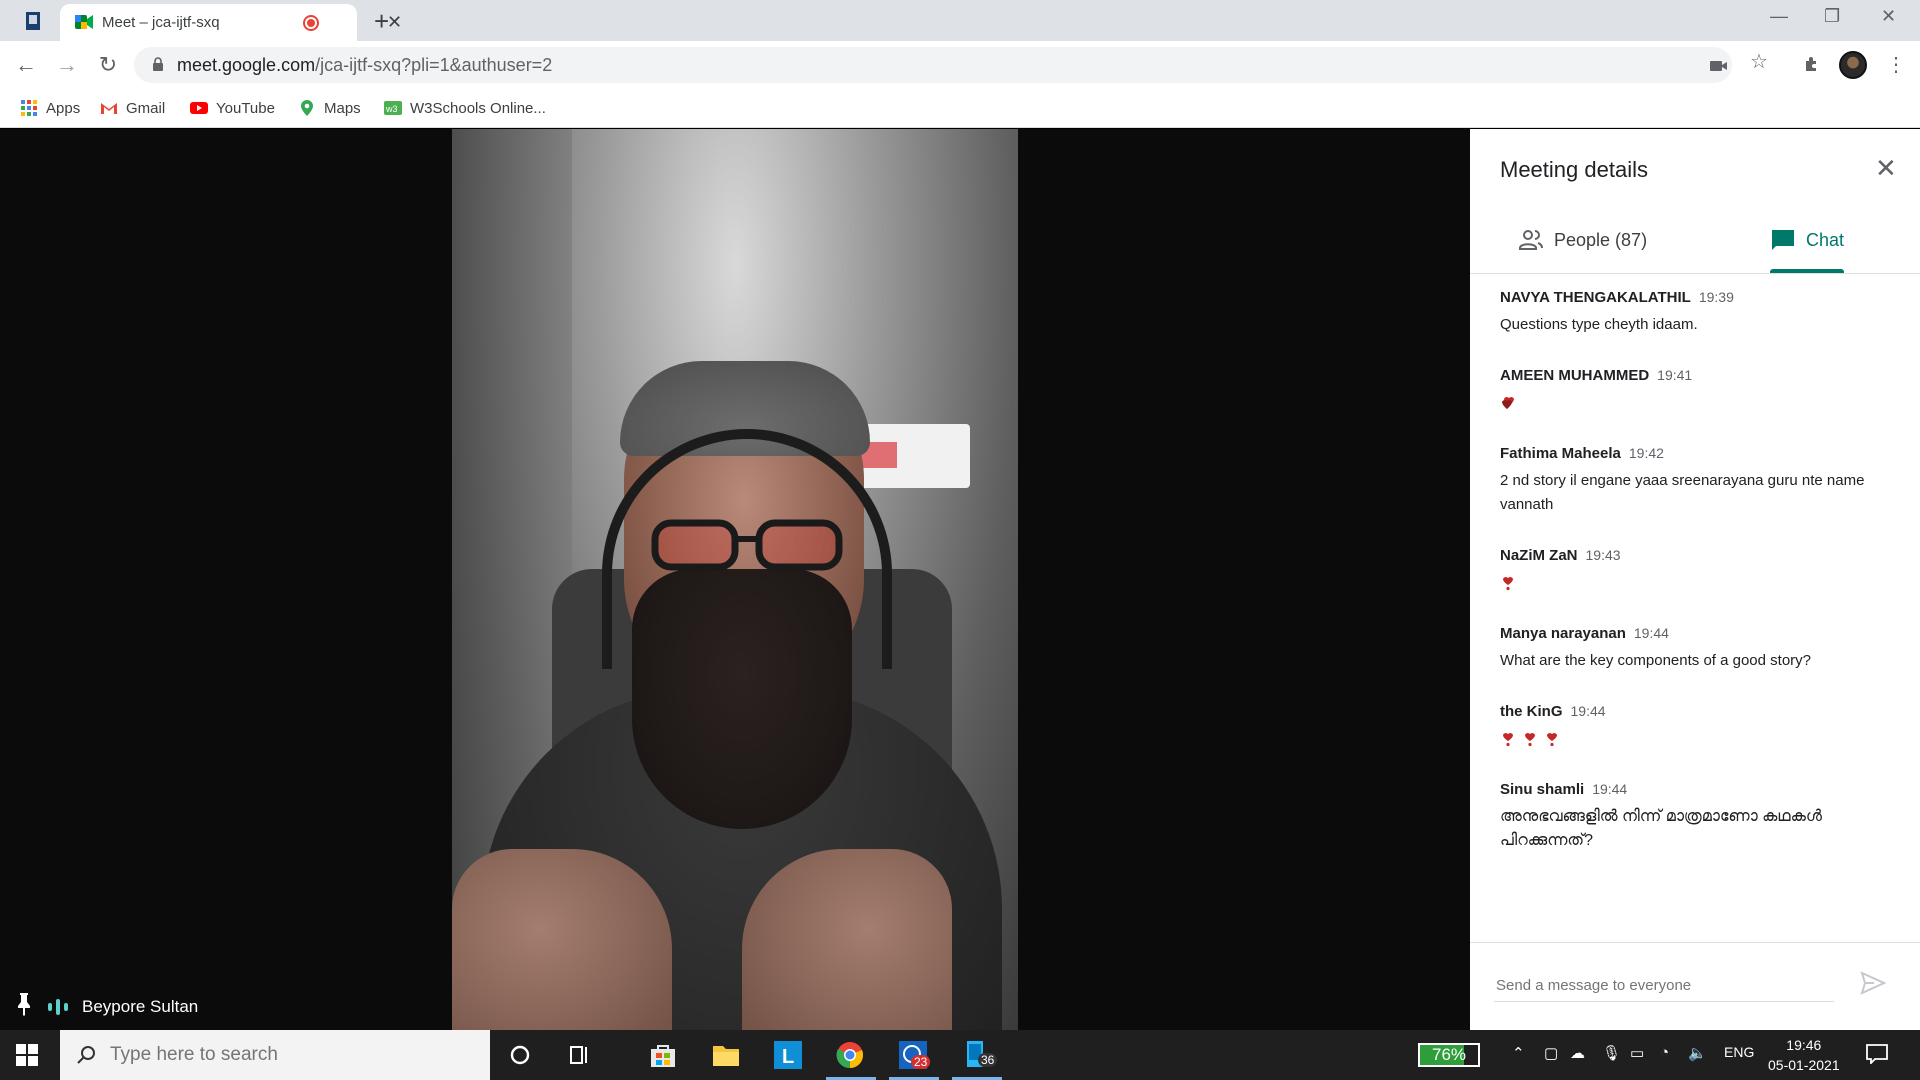 This screenshot has width=1920, height=1080. I want to click on chat-message-input, so click(1666, 985).